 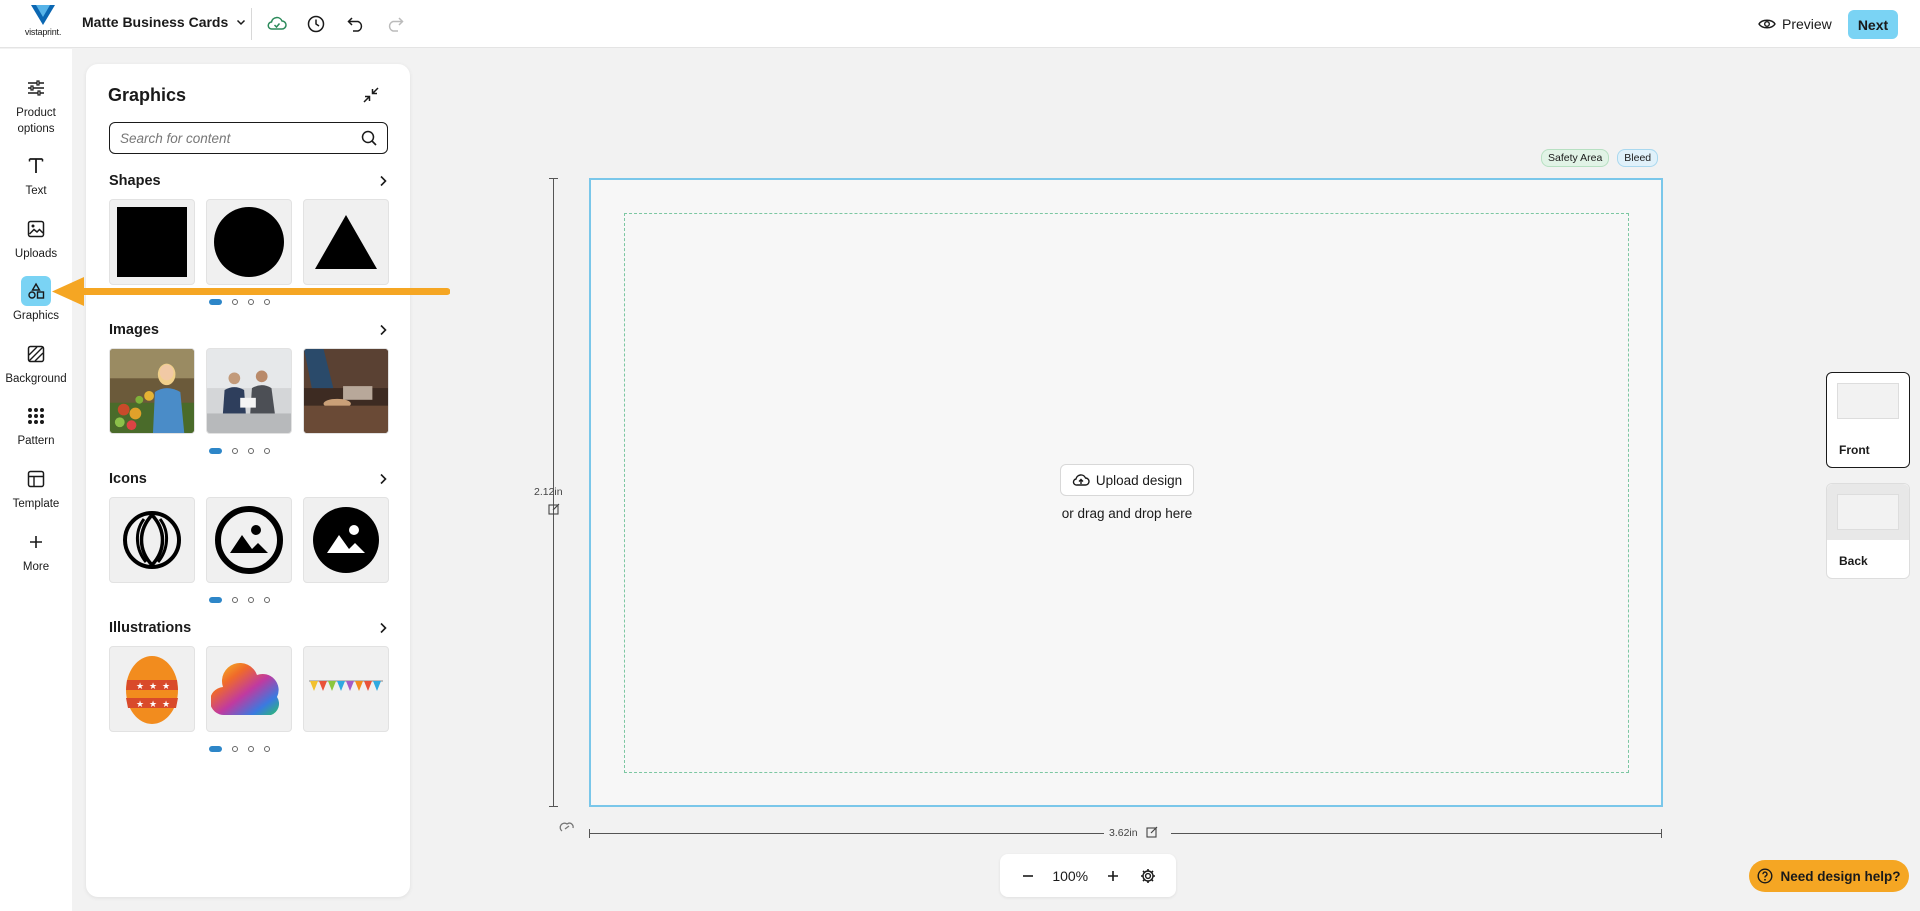 I want to click on image-circle-outline-icon, so click(x=249, y=540).